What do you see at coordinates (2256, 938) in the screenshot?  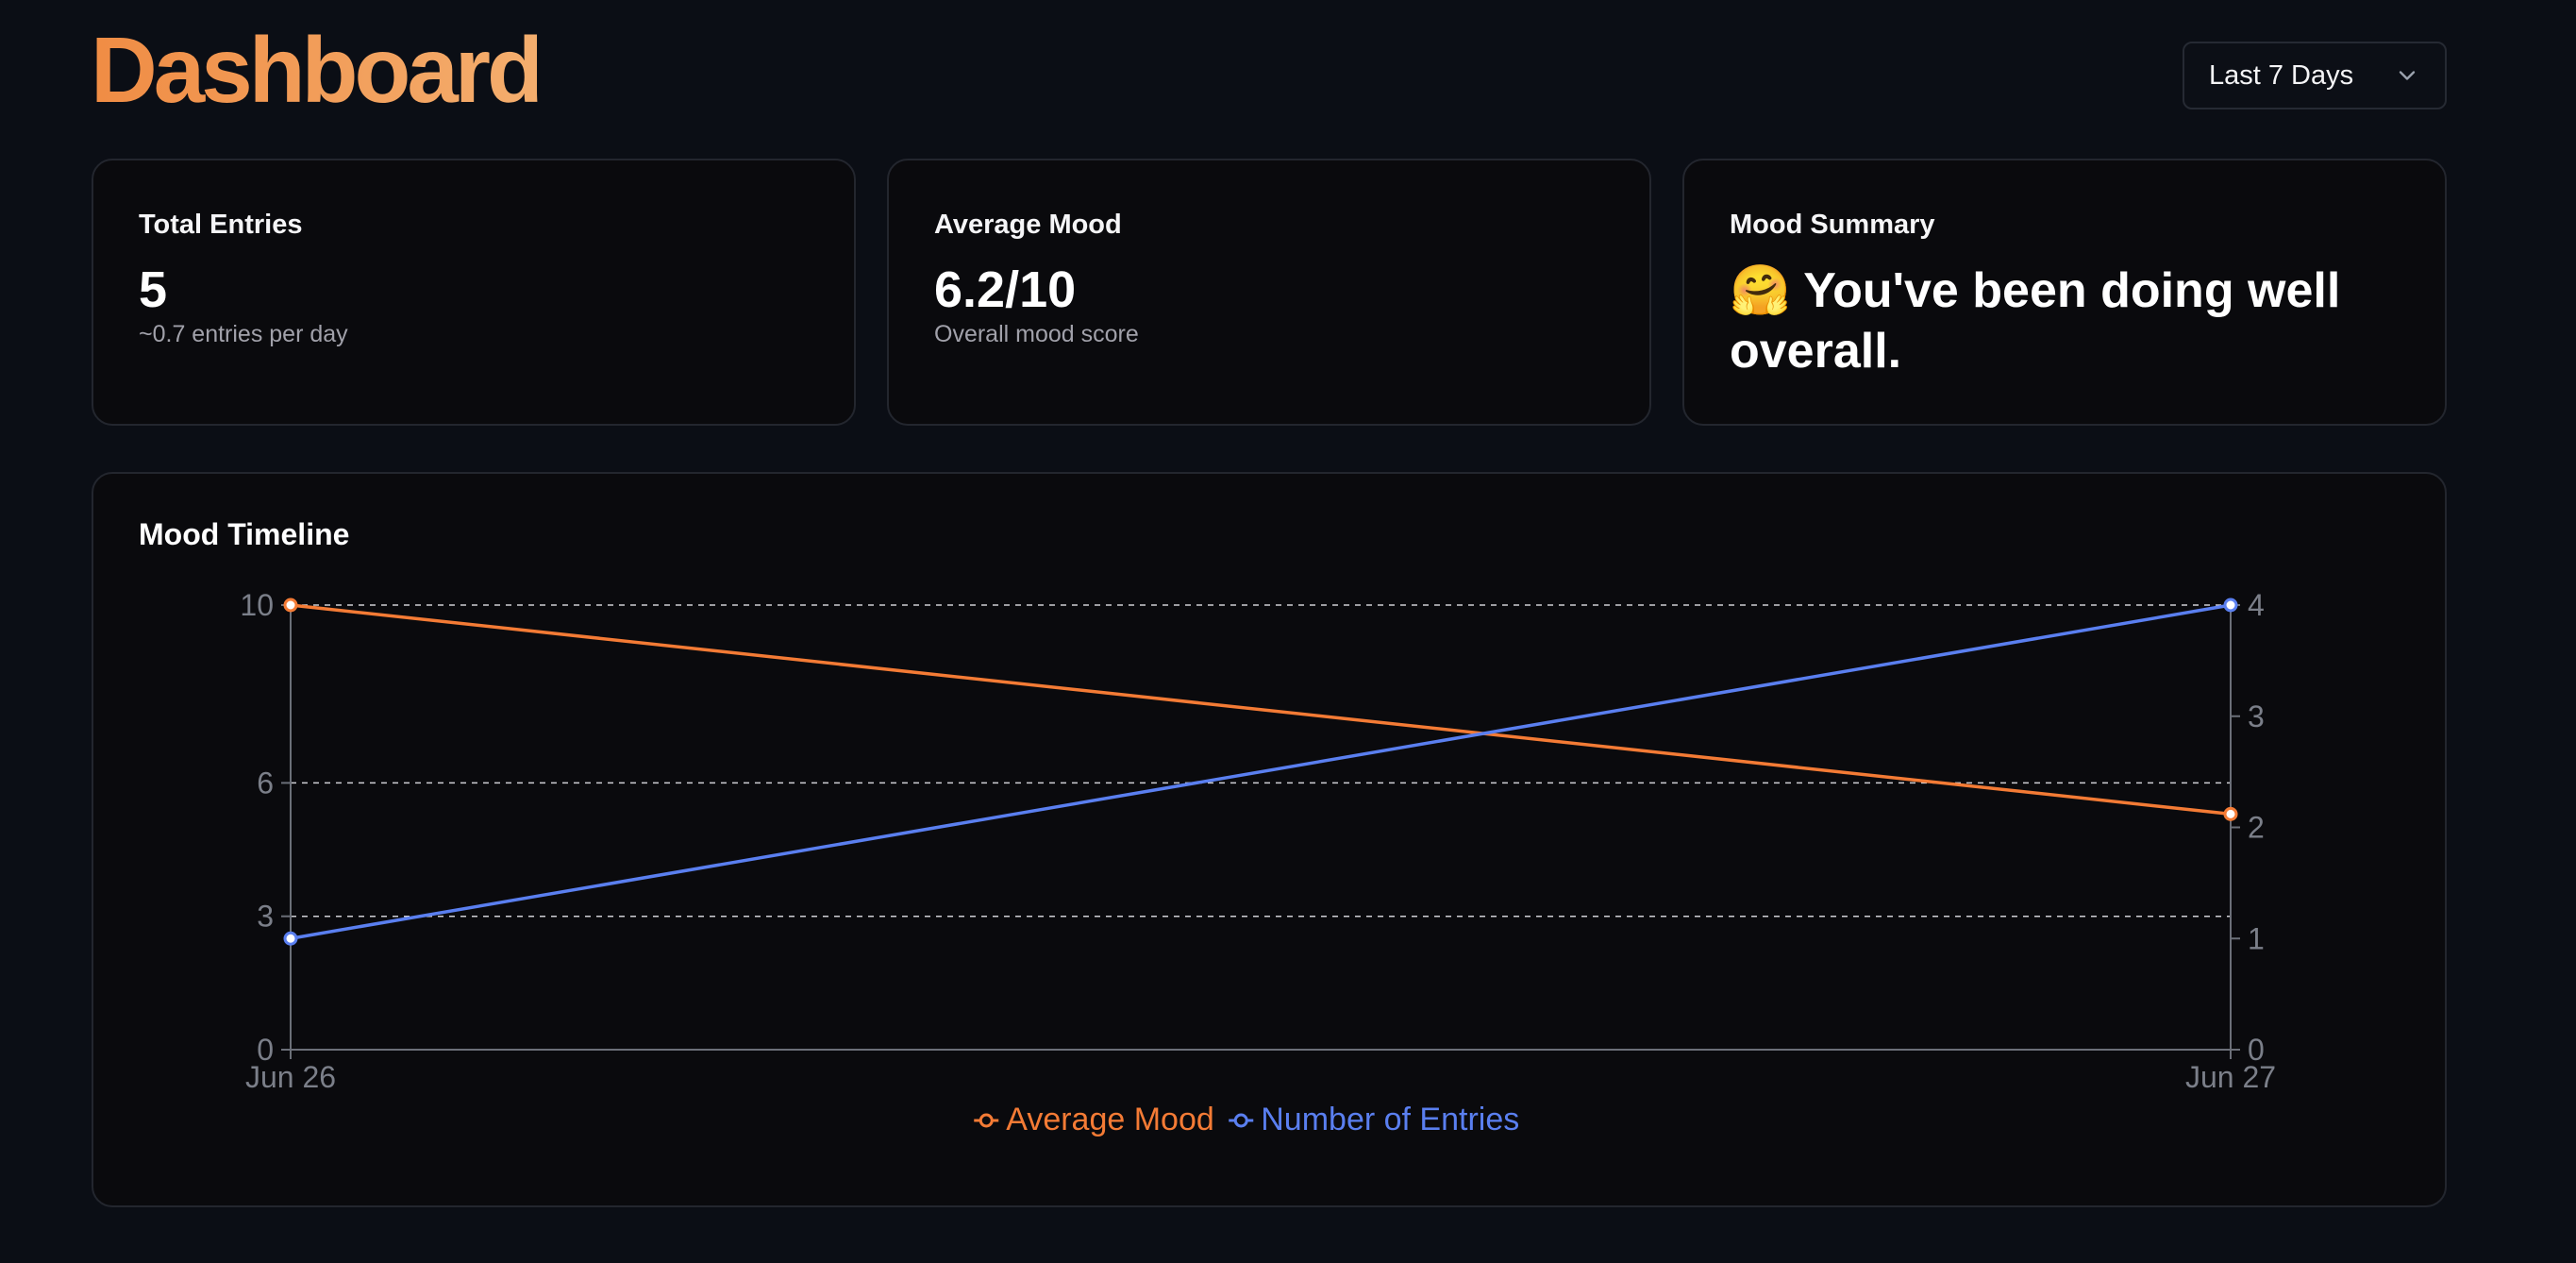 I see `y-right-tick-label: 1` at bounding box center [2256, 938].